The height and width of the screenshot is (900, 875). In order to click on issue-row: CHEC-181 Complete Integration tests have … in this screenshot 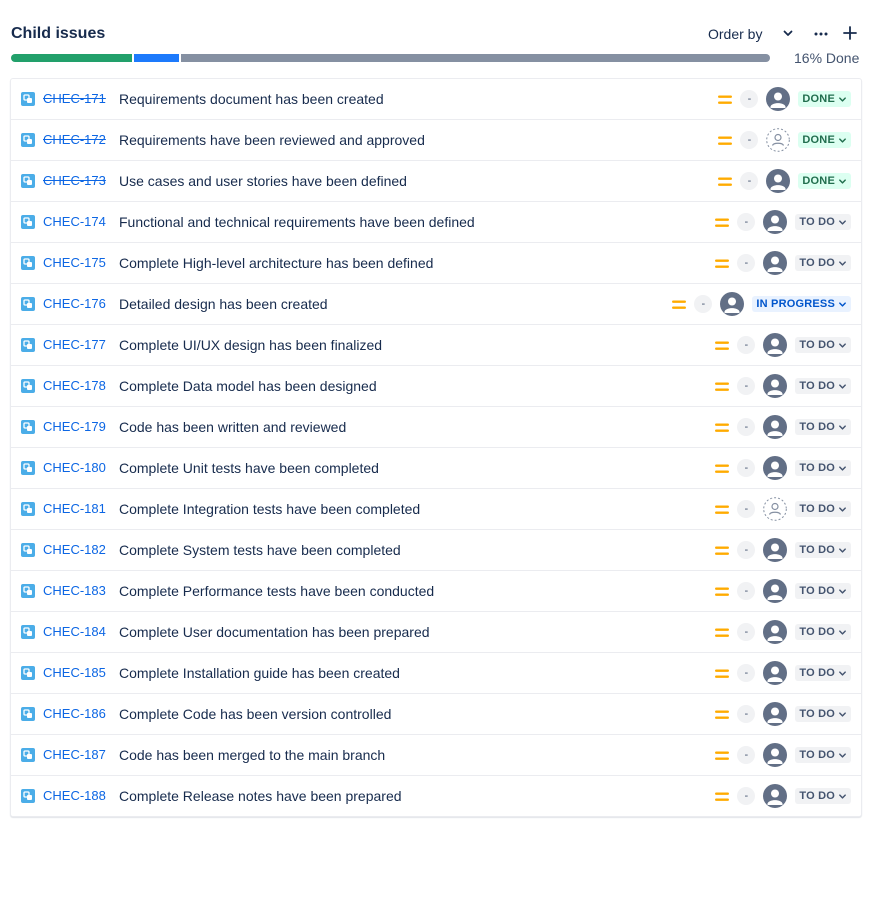, I will do `click(436, 508)`.